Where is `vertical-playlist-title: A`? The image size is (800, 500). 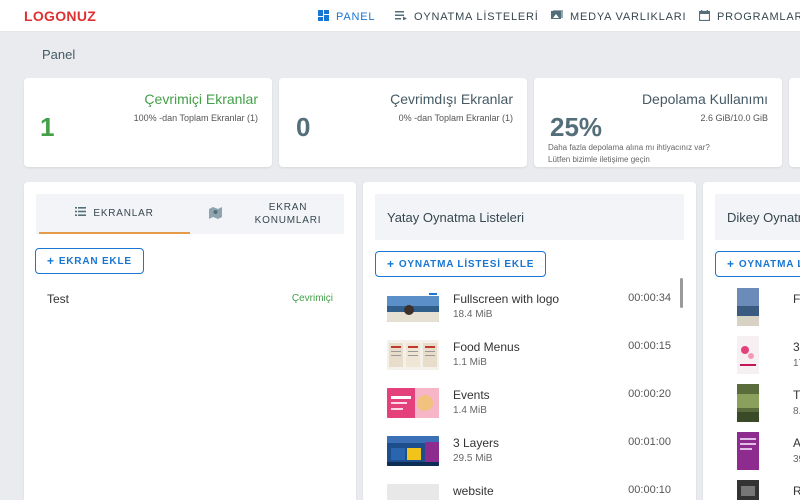 vertical-playlist-title: A is located at coordinates (796, 443).